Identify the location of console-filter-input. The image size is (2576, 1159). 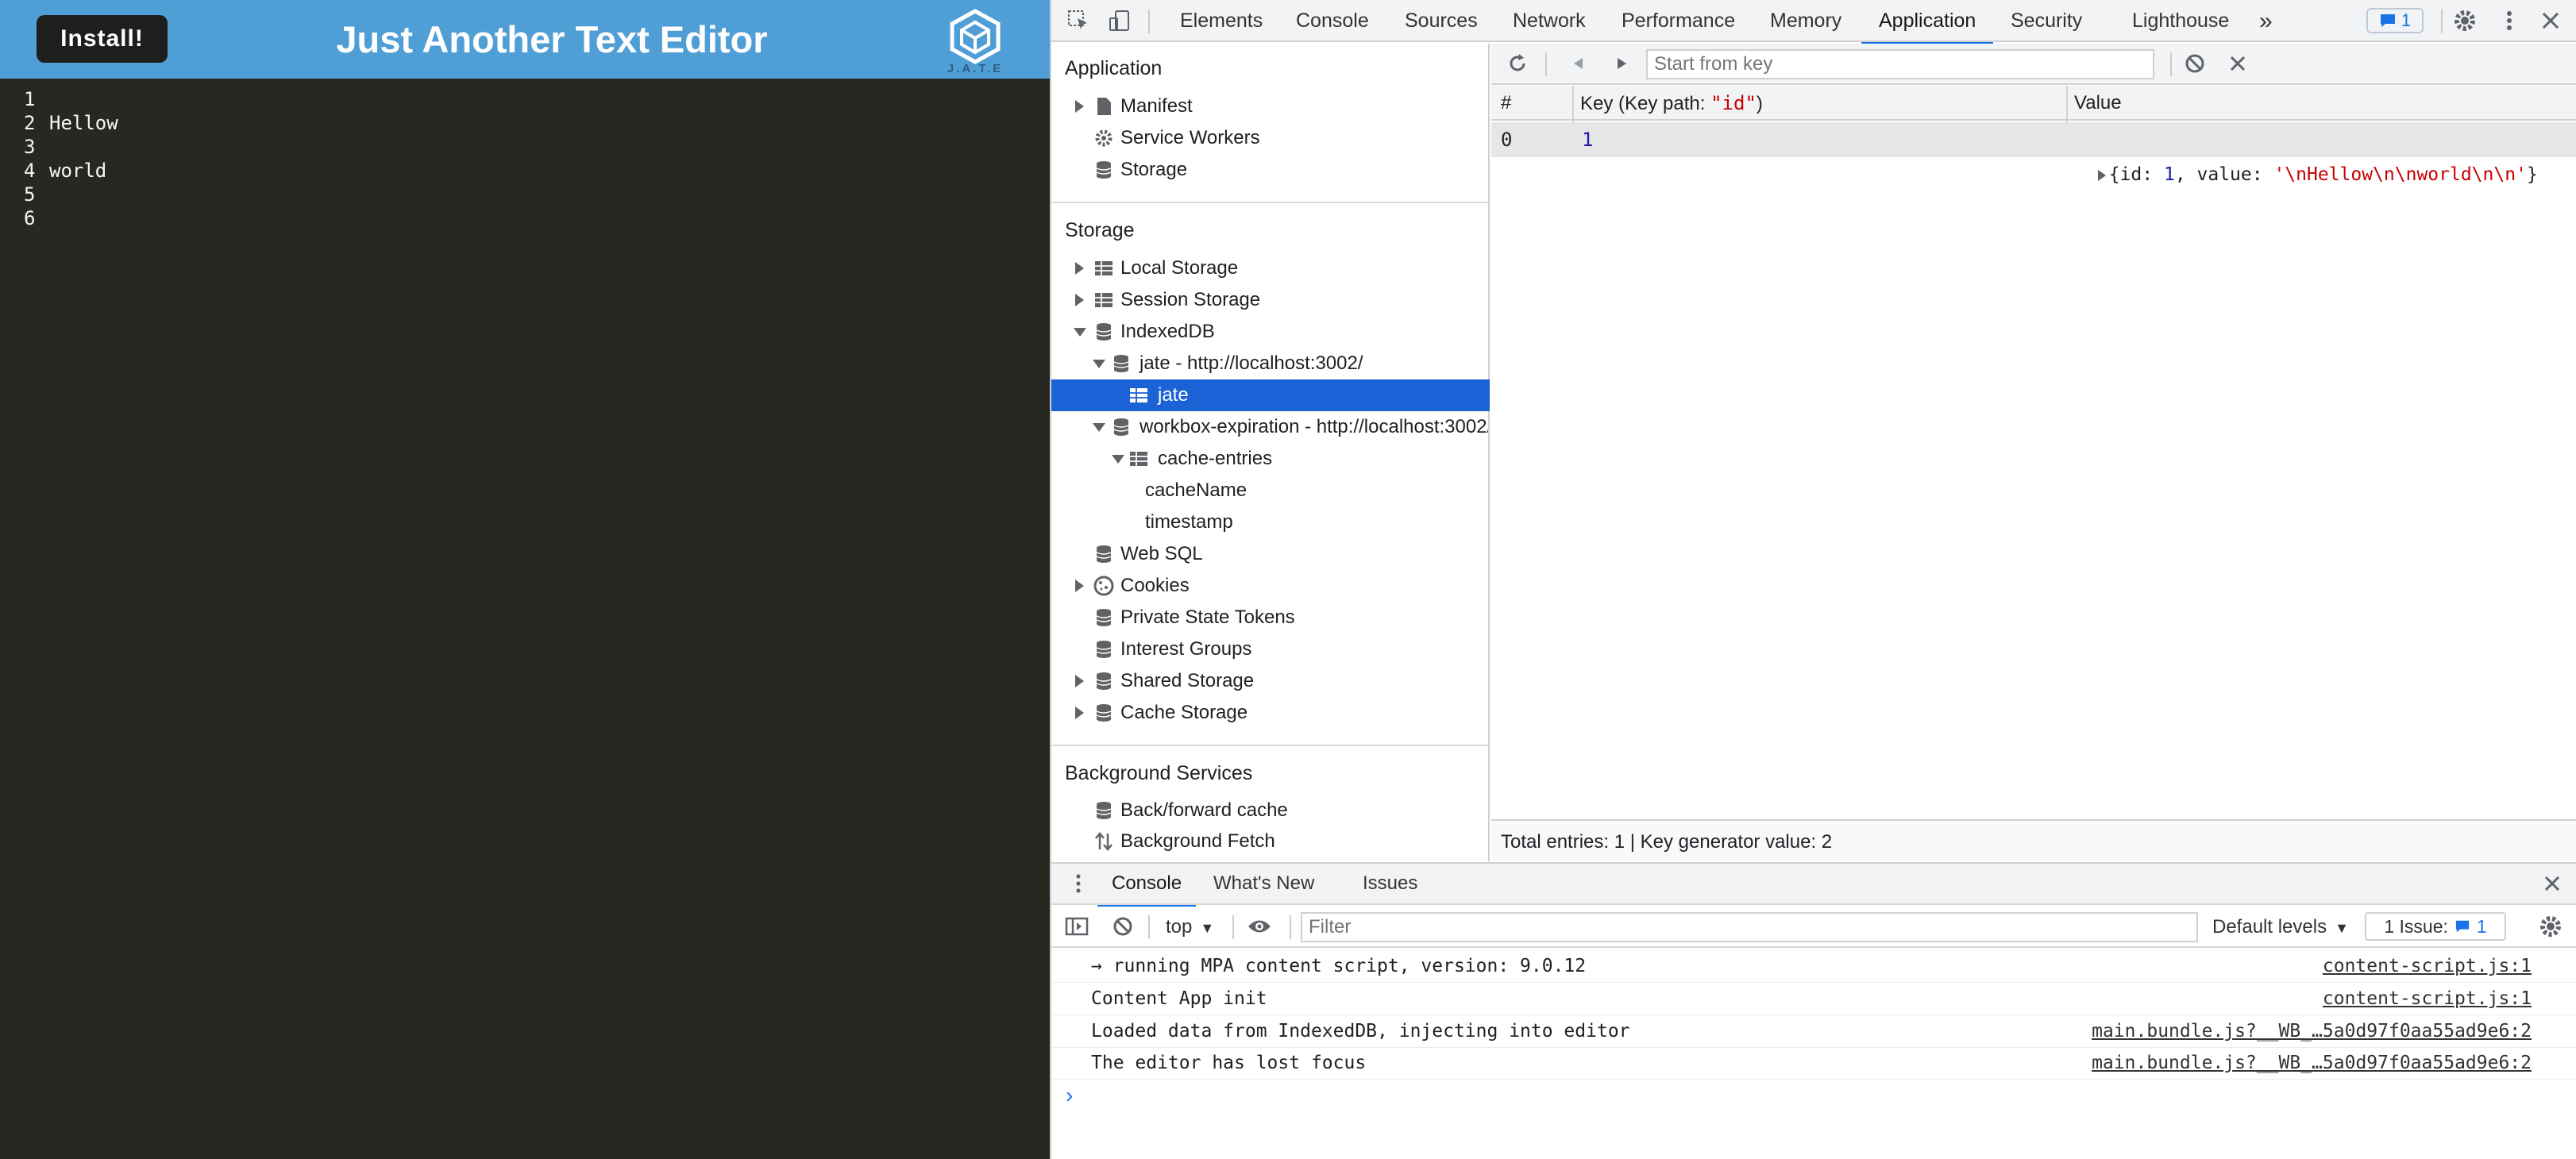
(1749, 927).